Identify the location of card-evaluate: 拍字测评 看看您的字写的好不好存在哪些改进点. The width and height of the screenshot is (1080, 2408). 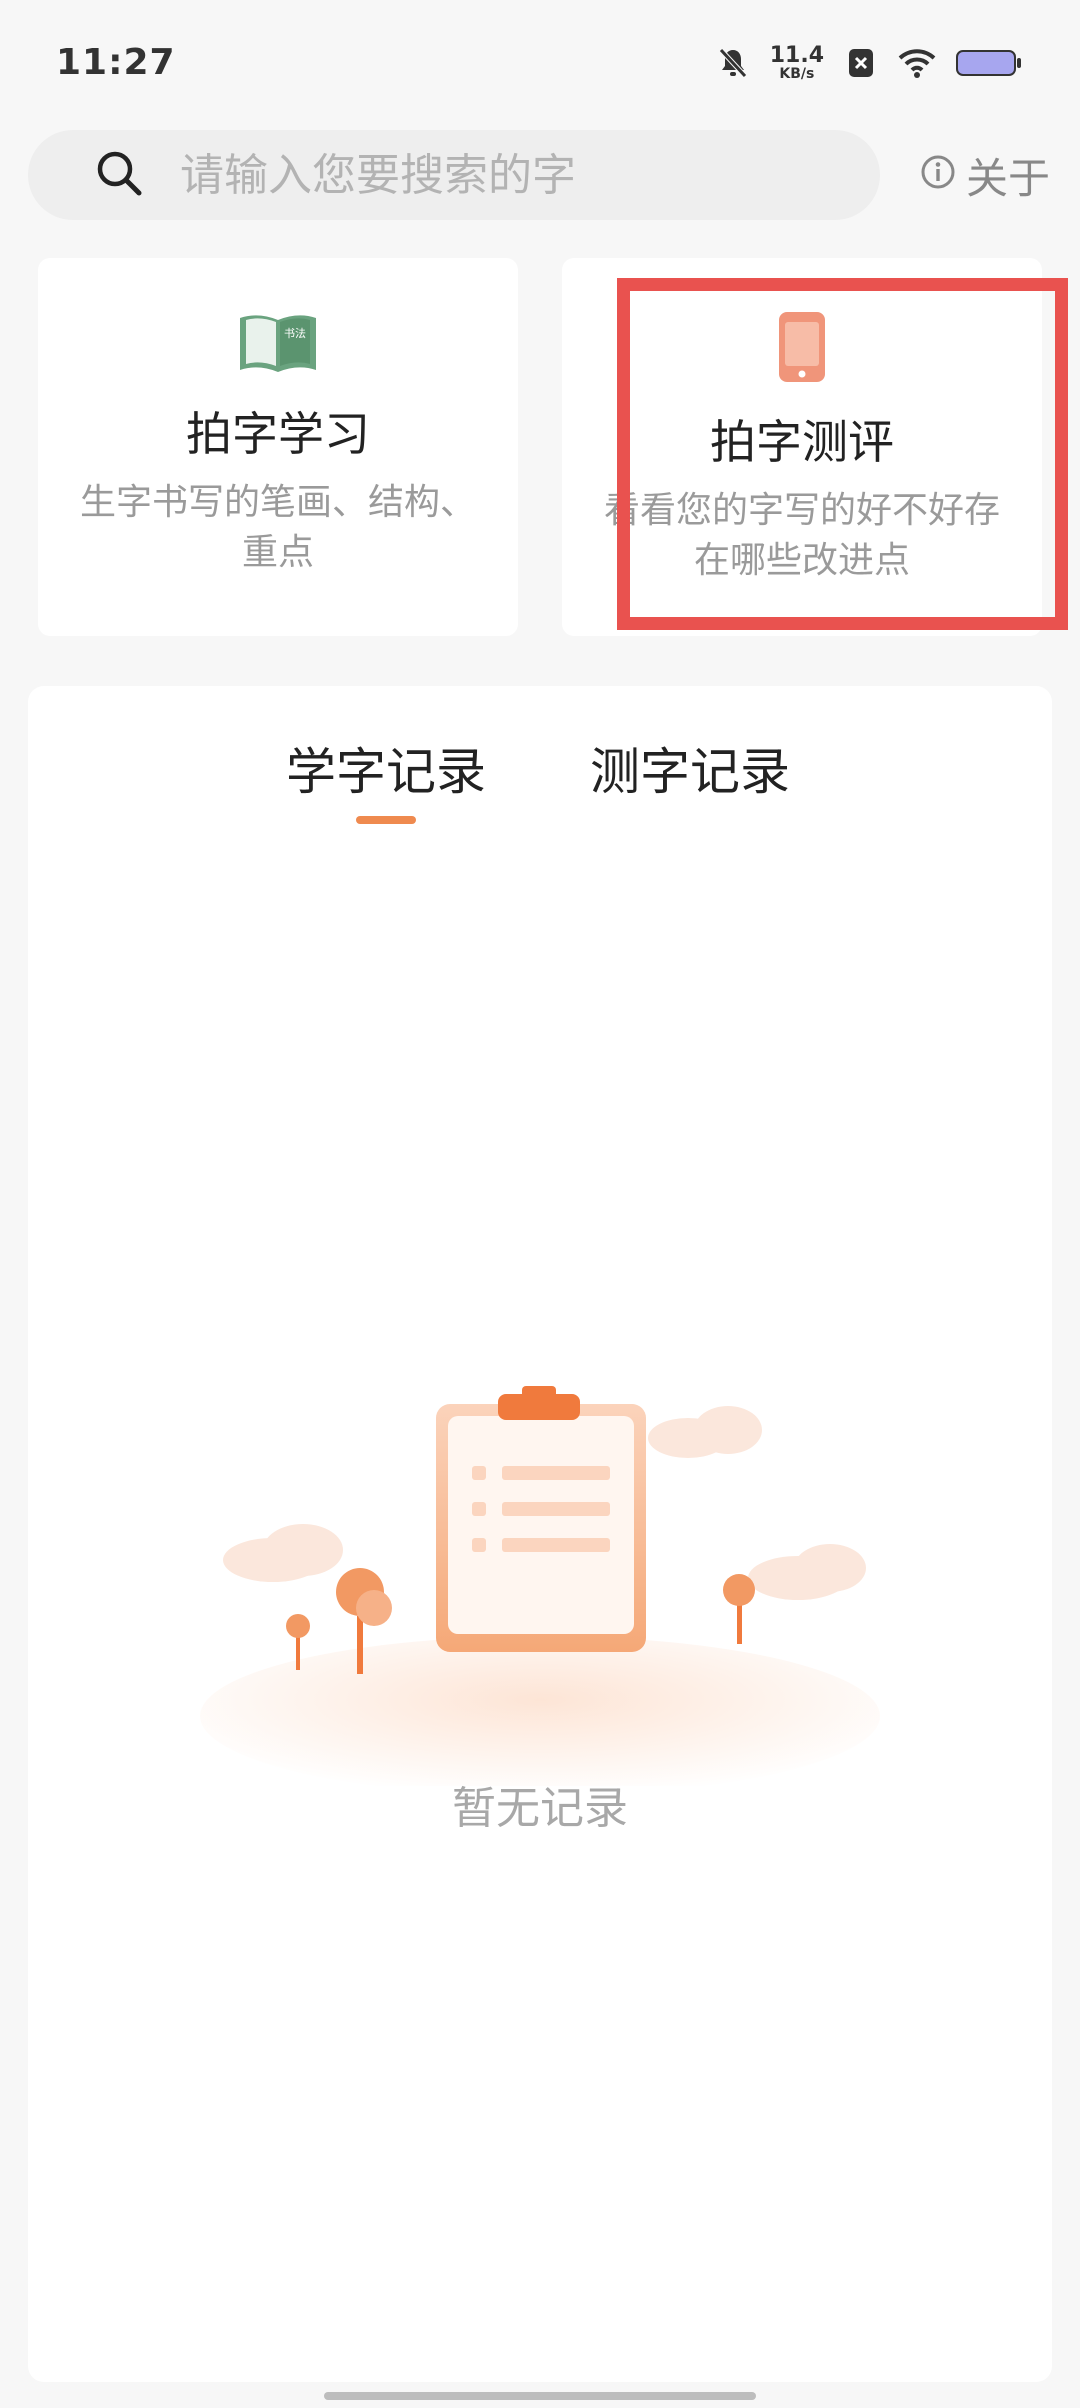
(802, 447).